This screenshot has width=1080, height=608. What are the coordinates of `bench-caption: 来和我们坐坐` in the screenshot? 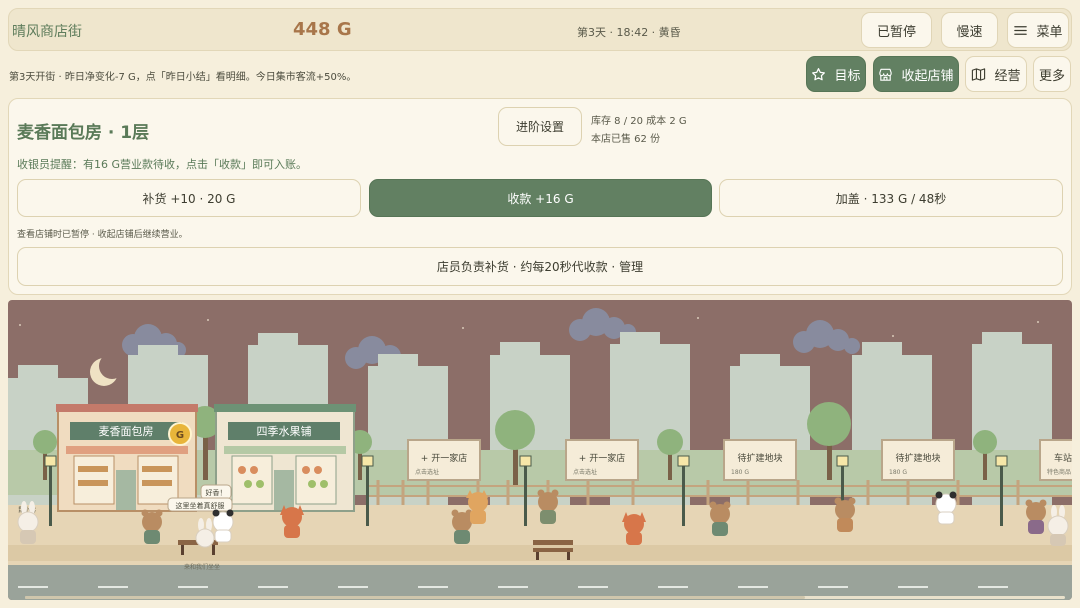 It's located at (202, 567).